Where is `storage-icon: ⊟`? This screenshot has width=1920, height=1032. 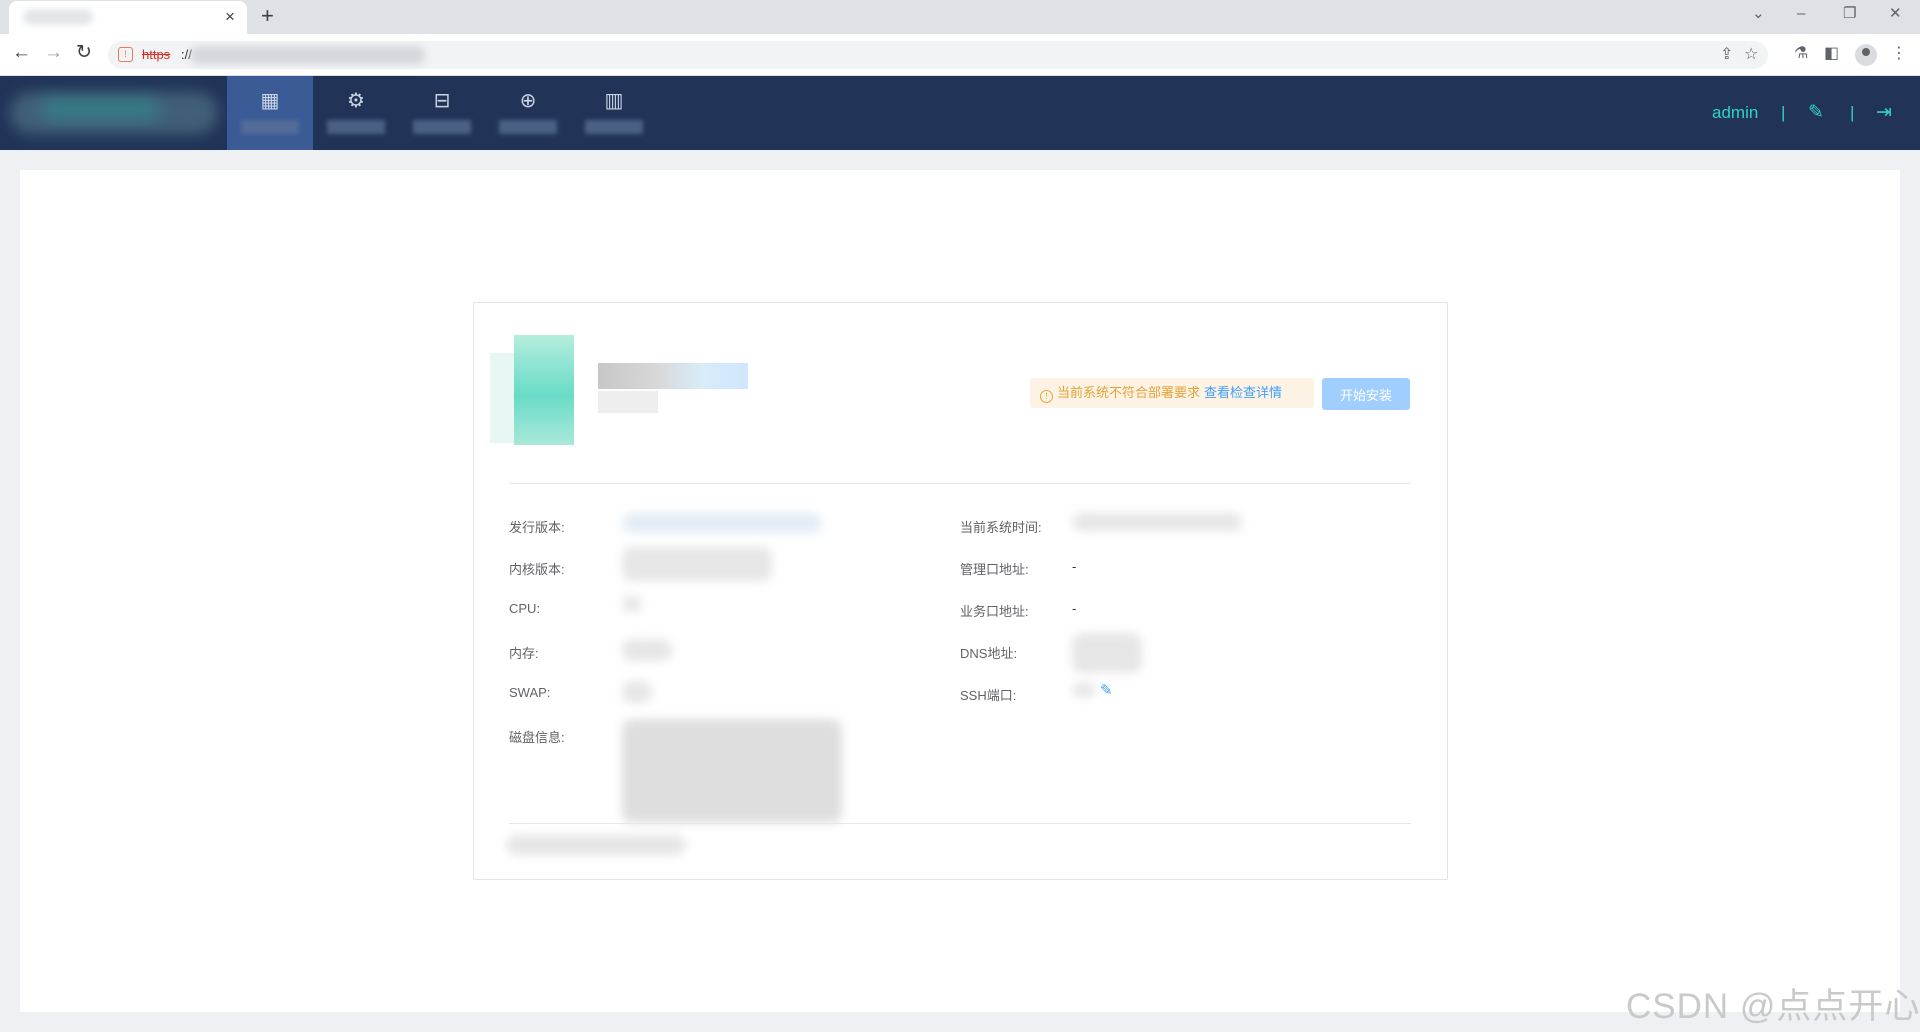 storage-icon: ⊟ is located at coordinates (442, 101).